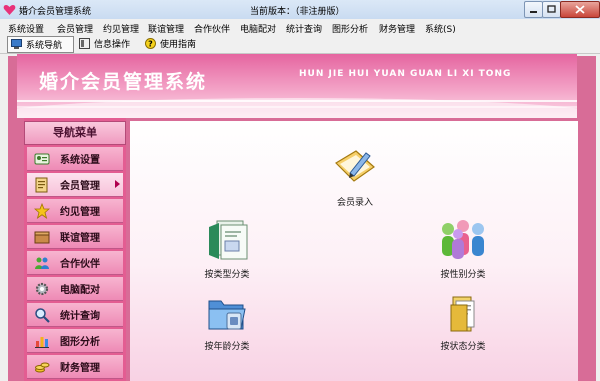 This screenshot has height=381, width=600. I want to click on tile-by-type: 按类型分类, so click(227, 248).